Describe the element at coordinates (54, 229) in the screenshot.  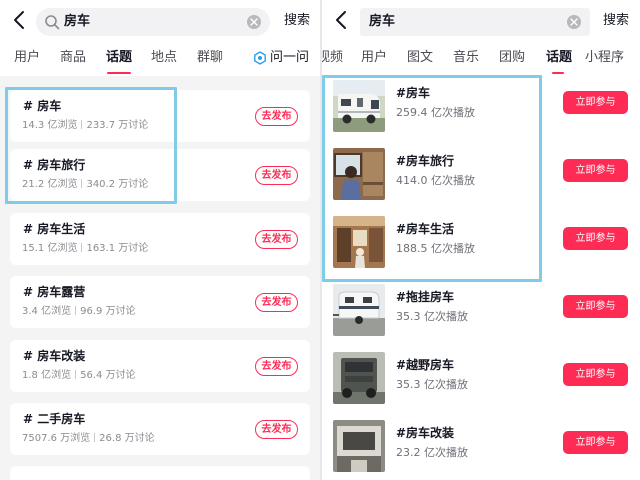
I see `topic-title: # 房车生活` at that location.